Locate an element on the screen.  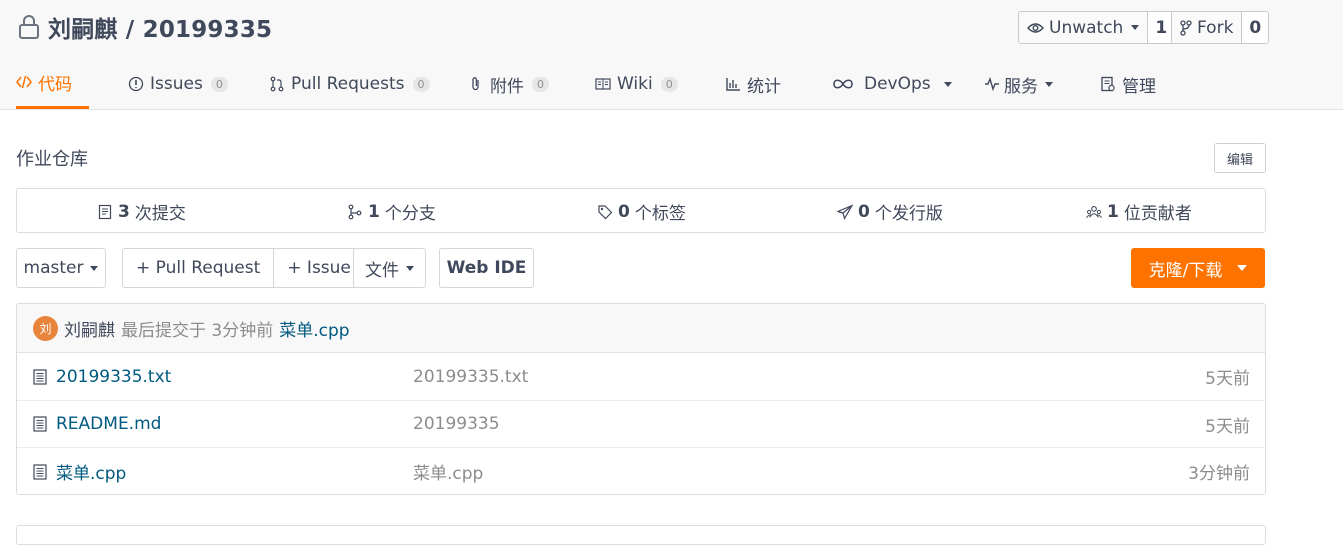
file-menu-button: 文件 is located at coordinates (389, 268).